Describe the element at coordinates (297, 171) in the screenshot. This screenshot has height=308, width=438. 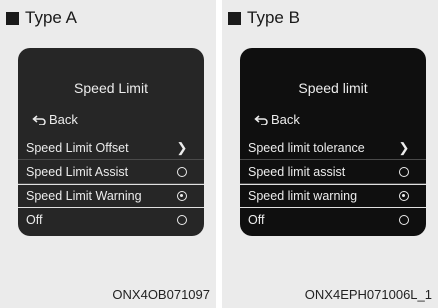
I see `menu-item-label: Speed limit assist` at that location.